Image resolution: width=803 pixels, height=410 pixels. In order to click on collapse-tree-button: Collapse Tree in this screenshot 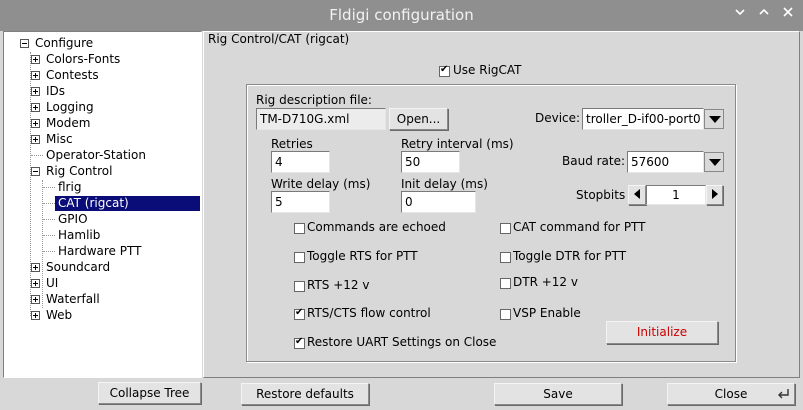, I will do `click(149, 393)`.